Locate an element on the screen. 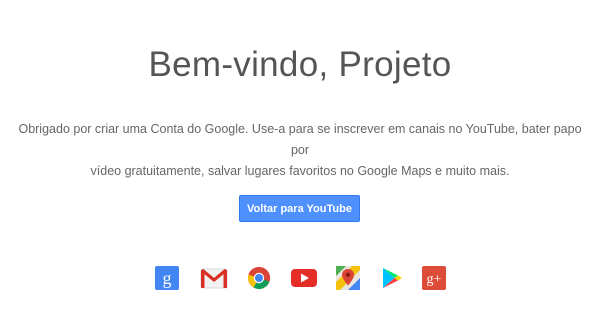  back-to-youtube-button: Voltar para YouTube is located at coordinates (299, 208).